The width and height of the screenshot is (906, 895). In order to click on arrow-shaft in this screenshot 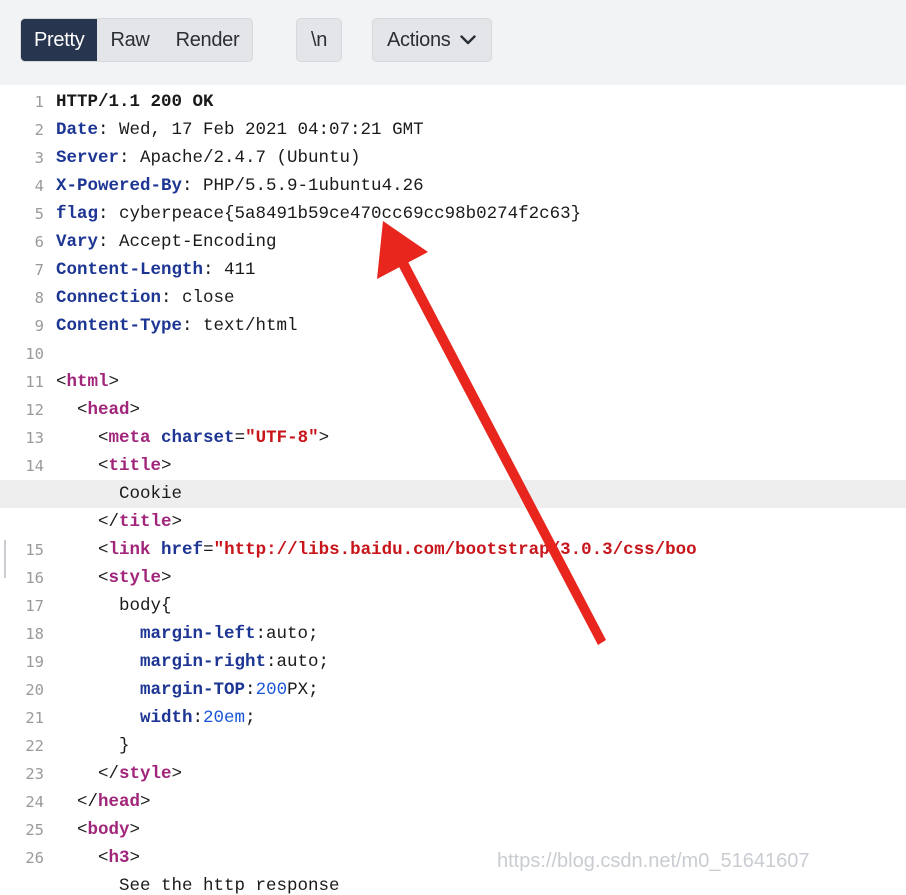, I will do `click(501, 451)`.